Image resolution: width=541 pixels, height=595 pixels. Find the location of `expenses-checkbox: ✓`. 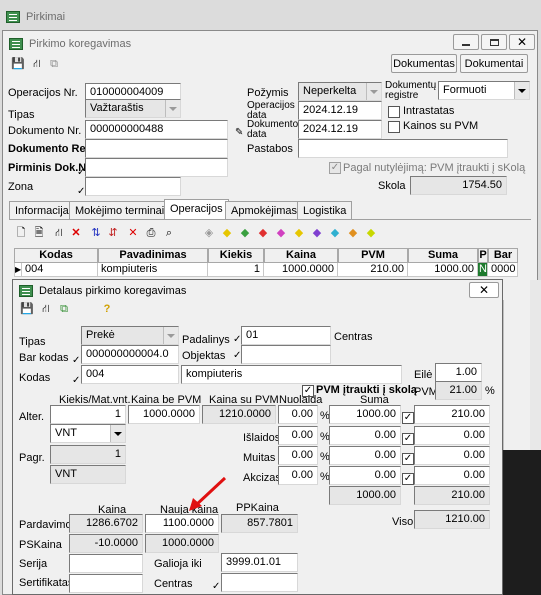

expenses-checkbox: ✓ is located at coordinates (408, 439).